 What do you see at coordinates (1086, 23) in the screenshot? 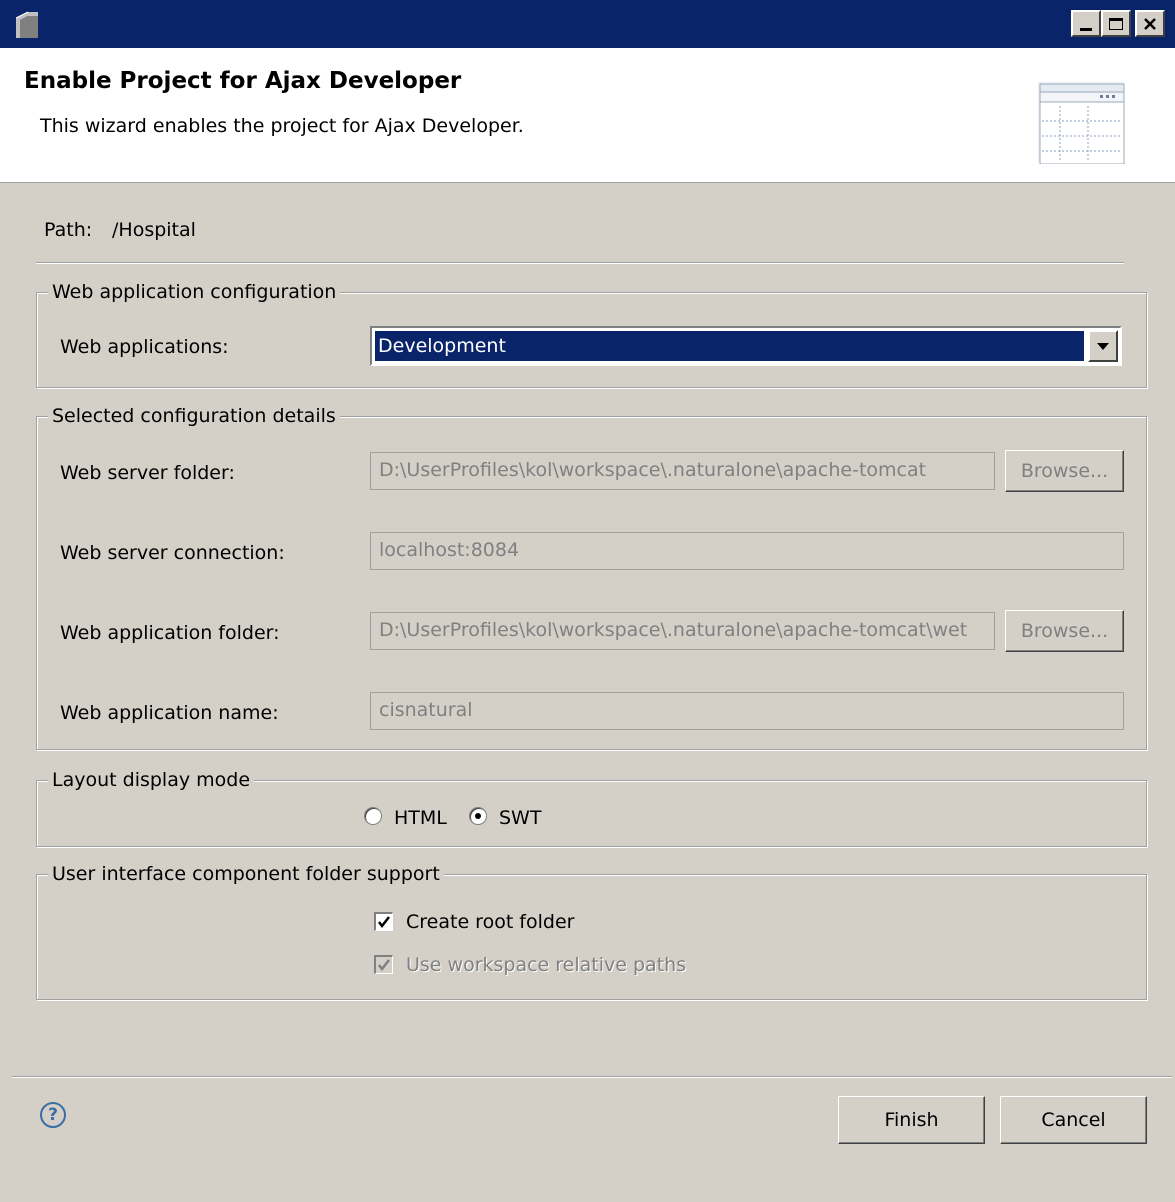
I see `minimize-button` at bounding box center [1086, 23].